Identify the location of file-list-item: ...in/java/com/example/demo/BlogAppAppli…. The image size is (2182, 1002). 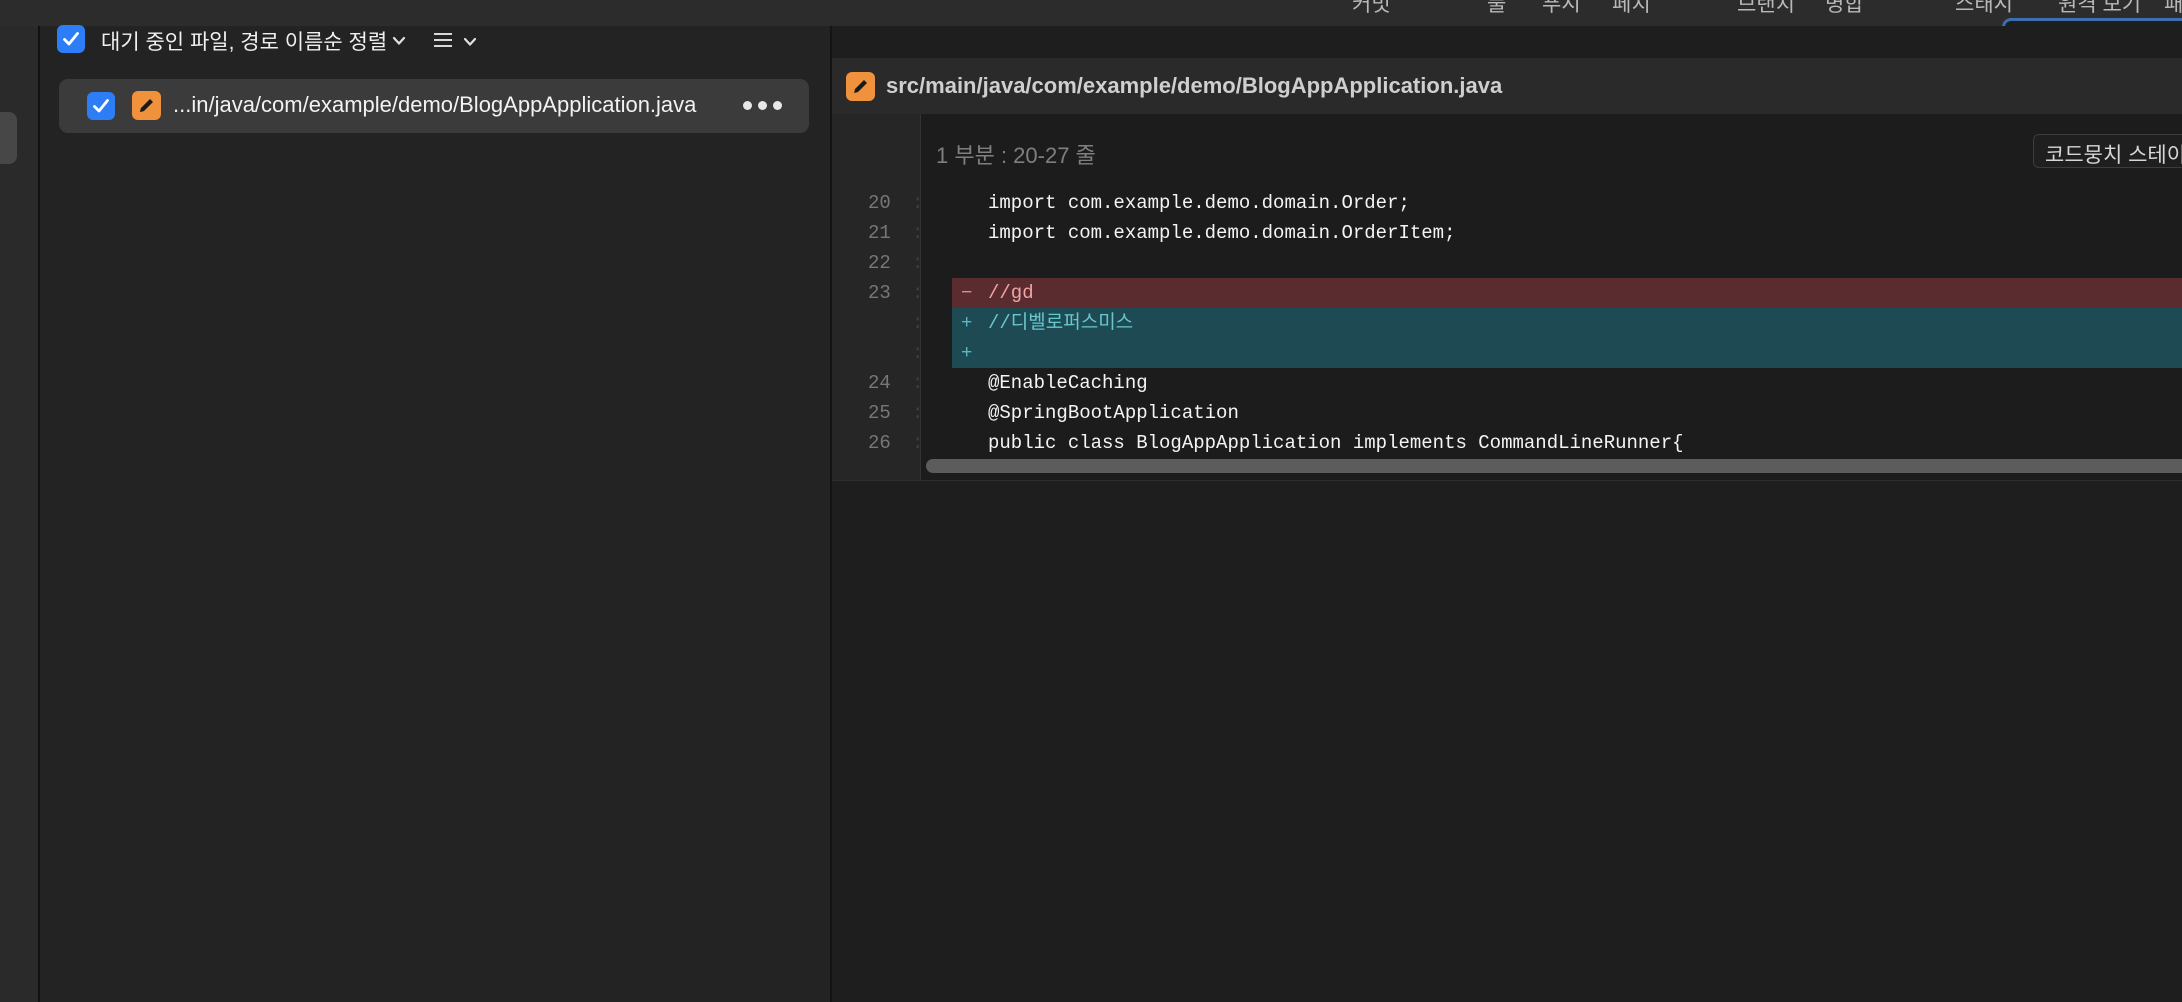
(434, 106).